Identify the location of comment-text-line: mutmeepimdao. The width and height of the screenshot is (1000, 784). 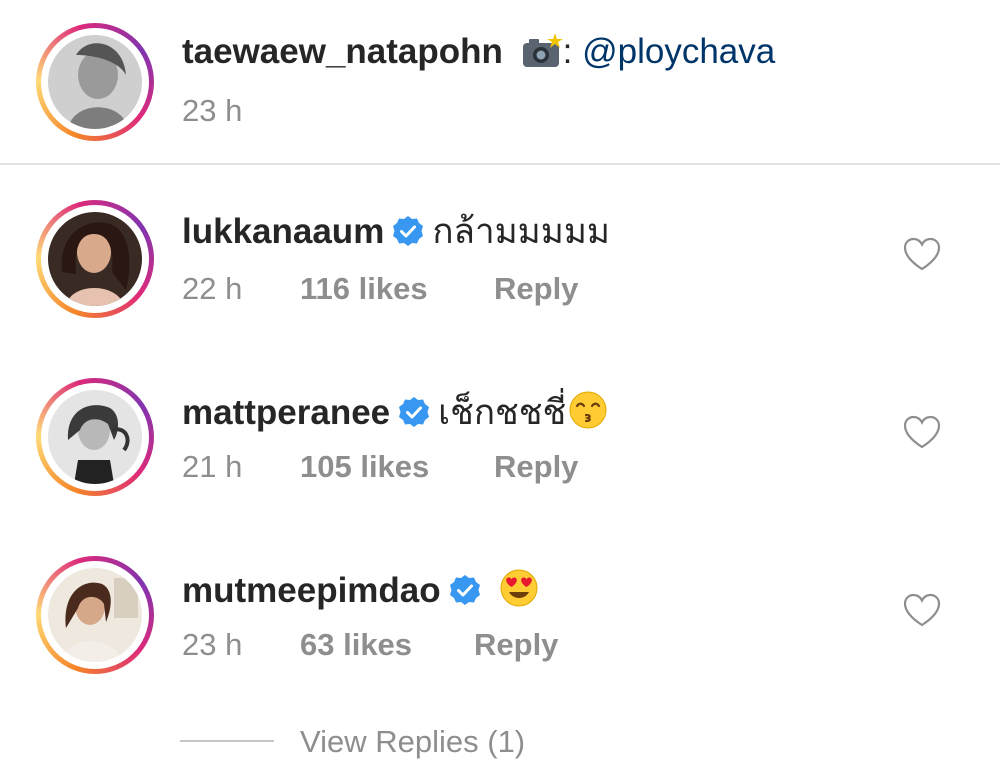
(360, 589).